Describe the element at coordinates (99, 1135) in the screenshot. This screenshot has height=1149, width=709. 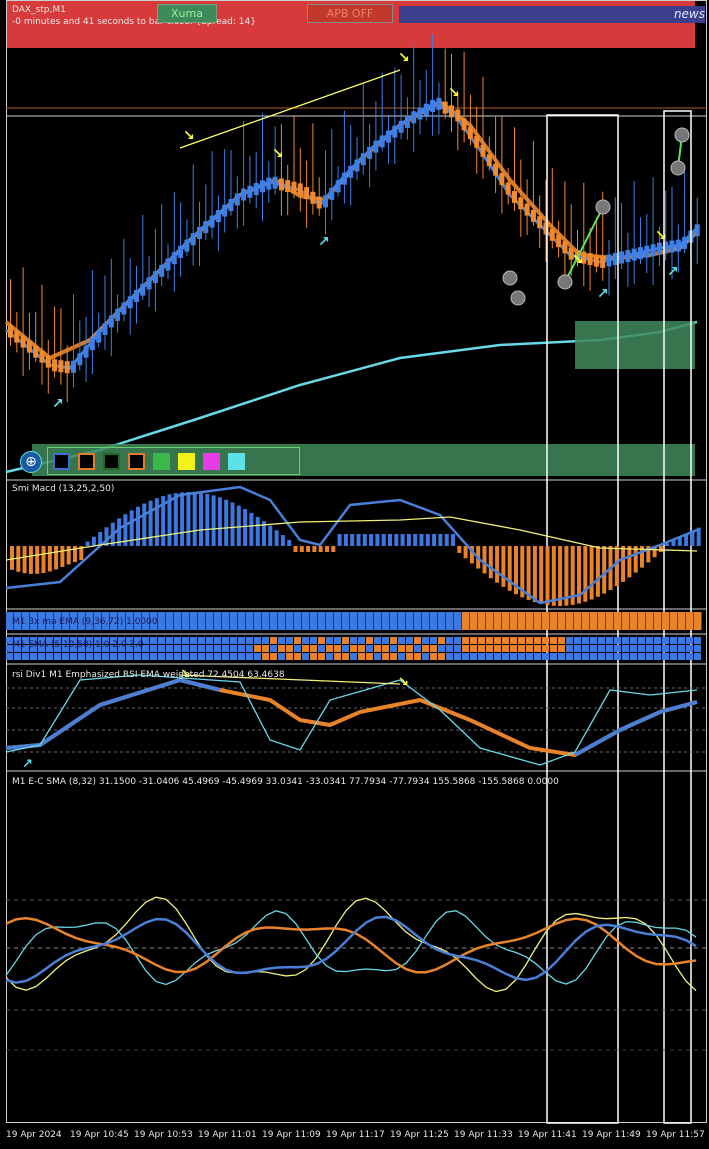
I see `time-axis-label: 19 Apr 10:45` at that location.